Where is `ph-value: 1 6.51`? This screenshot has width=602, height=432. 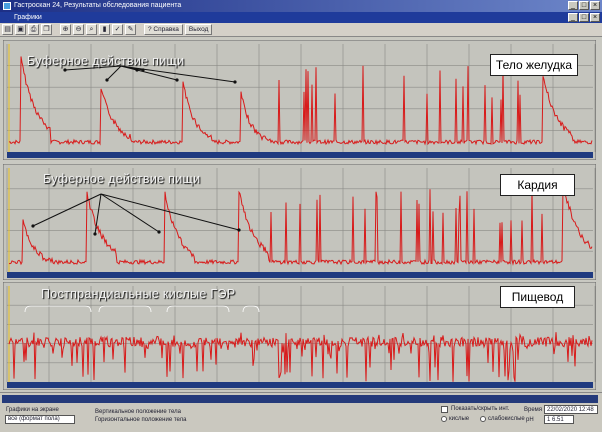 ph-value: 1 6.51 is located at coordinates (559, 419).